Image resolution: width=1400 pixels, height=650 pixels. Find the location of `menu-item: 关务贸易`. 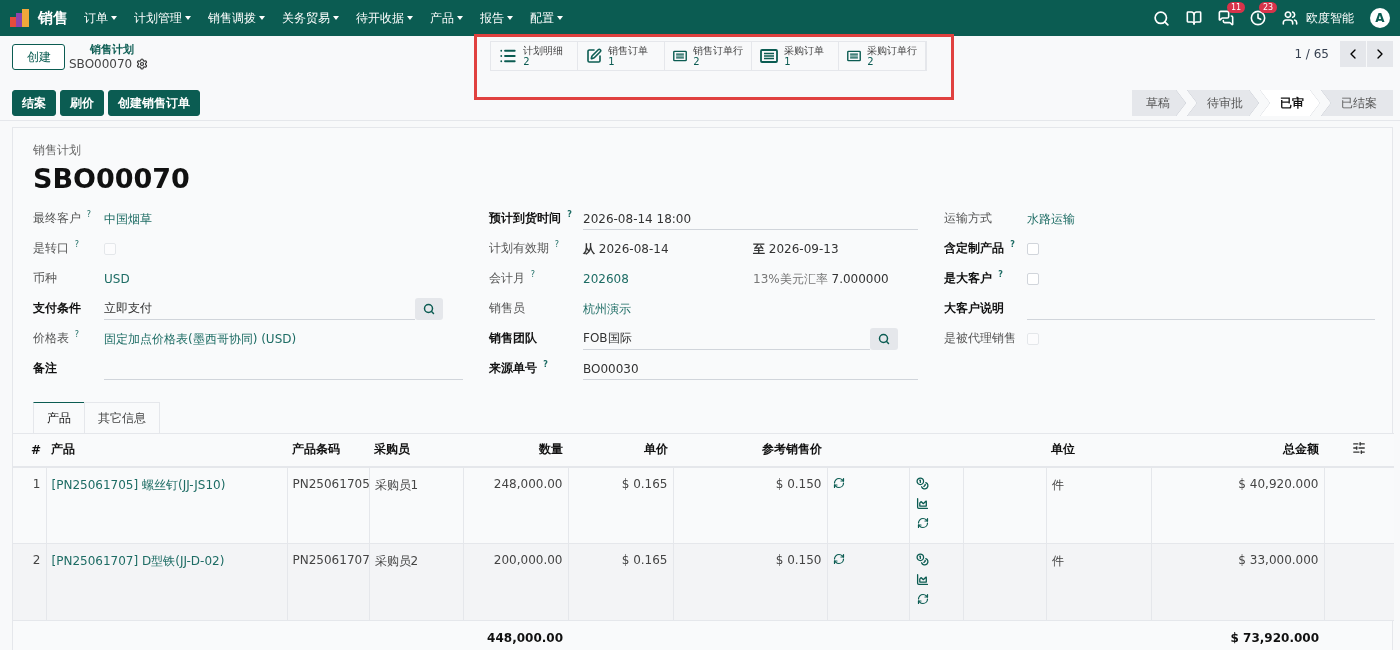

menu-item: 关务贸易 is located at coordinates (310, 18).